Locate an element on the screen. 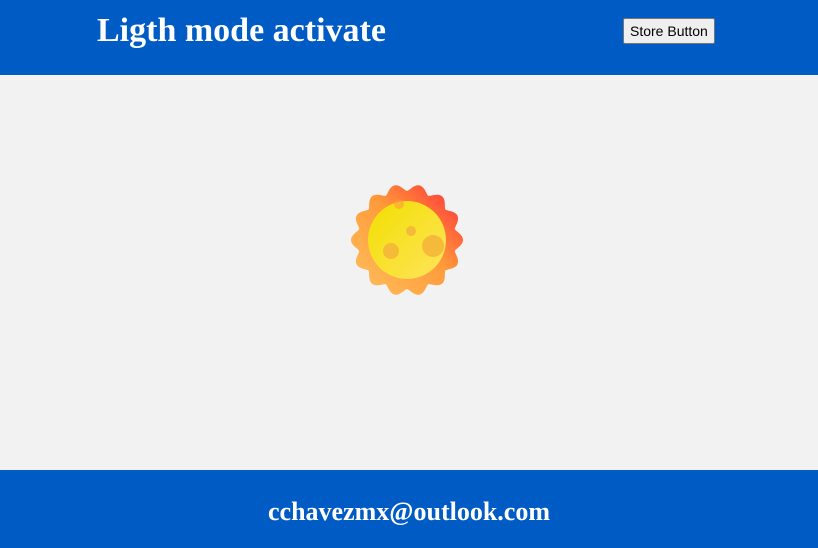 Image resolution: width=818 pixels, height=548 pixels. store-button: Store Button is located at coordinates (669, 31).